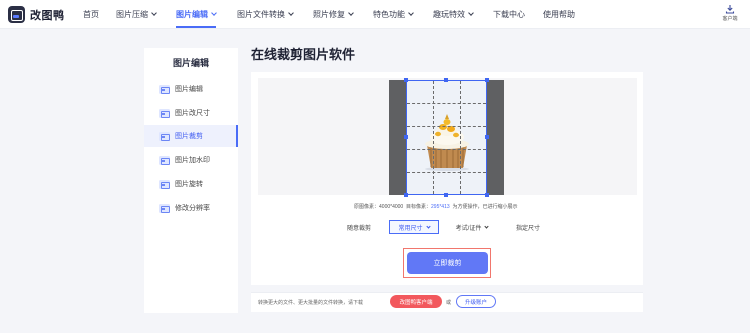 This screenshot has height=333, width=750. I want to click on nav-item-repair: 照片修复, so click(333, 14).